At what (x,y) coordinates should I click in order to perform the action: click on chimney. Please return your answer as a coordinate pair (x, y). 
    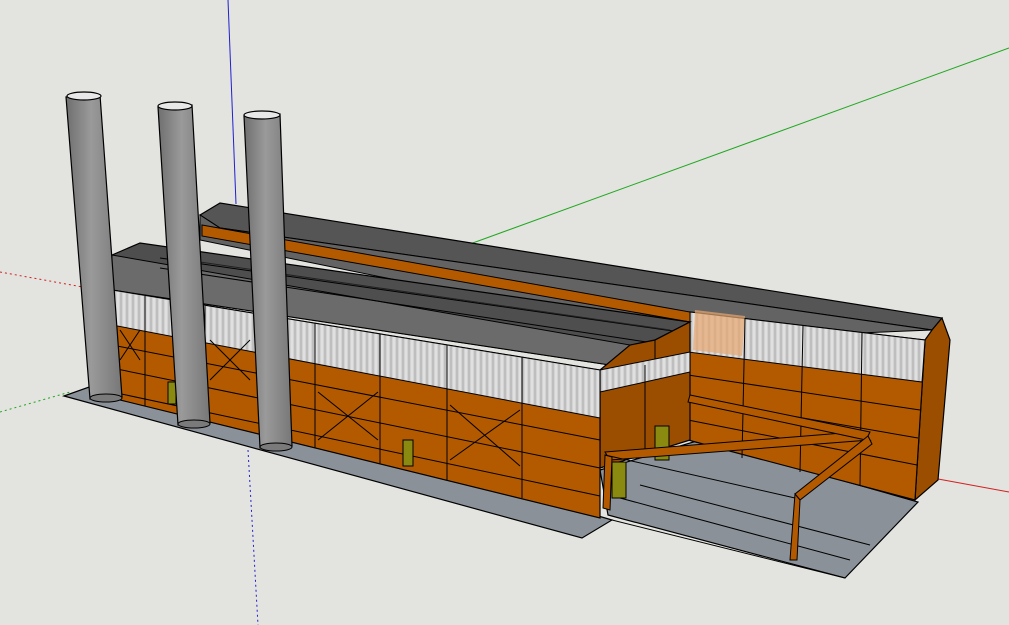
    Looking at the image, I should click on (94, 247).